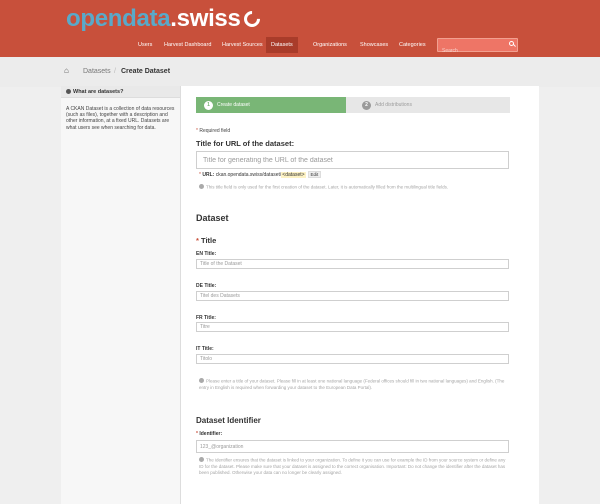 This screenshot has height=504, width=600. Describe the element at coordinates (205, 349) in the screenshot. I see `it-title-label: IT Title:` at that location.